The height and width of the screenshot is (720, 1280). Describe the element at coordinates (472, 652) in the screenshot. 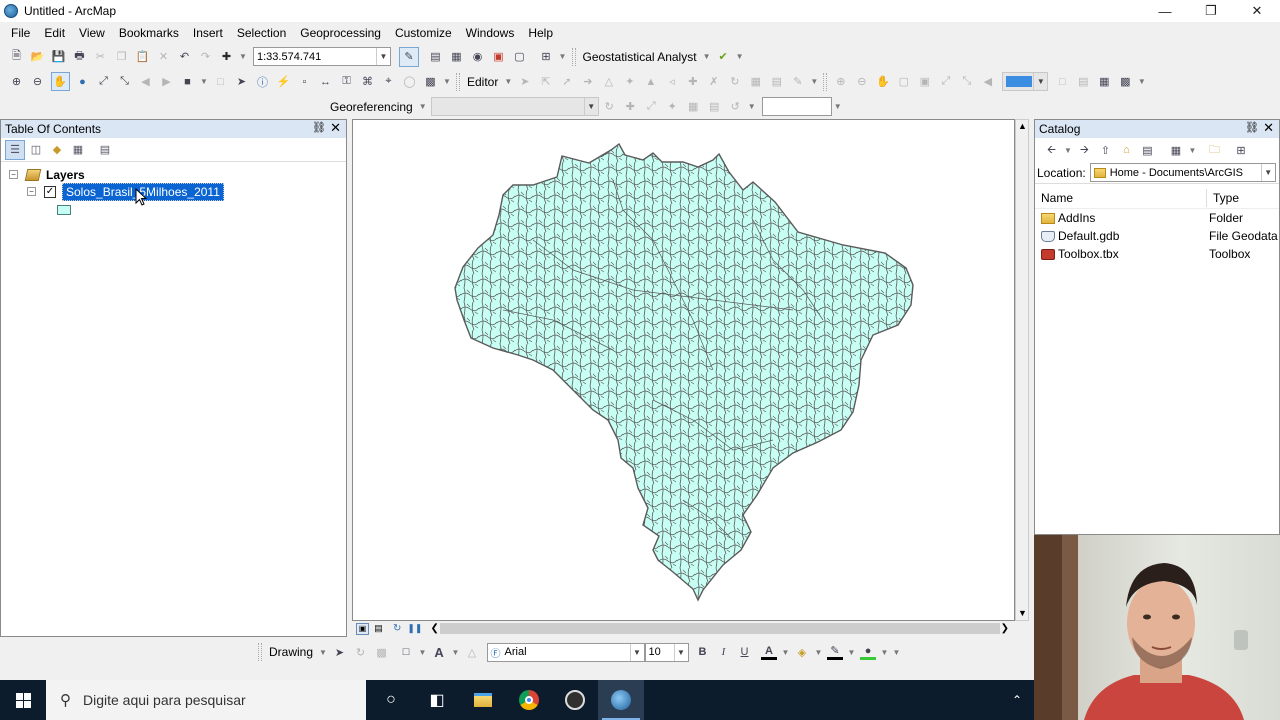

I see `edit-vertices-icon: △` at that location.